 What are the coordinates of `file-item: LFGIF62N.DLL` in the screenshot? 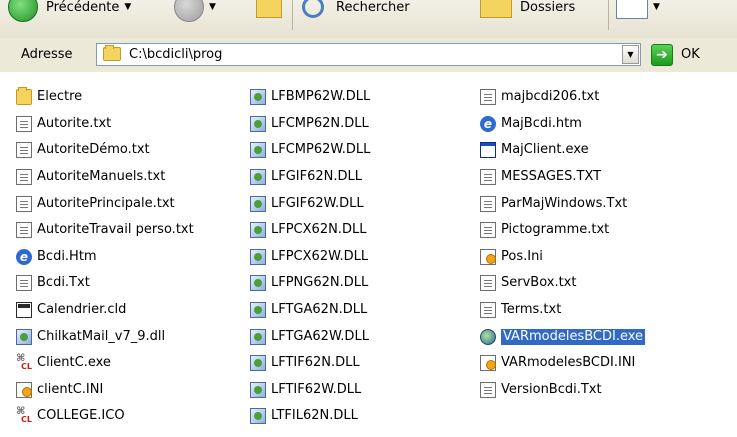 It's located at (310, 177).